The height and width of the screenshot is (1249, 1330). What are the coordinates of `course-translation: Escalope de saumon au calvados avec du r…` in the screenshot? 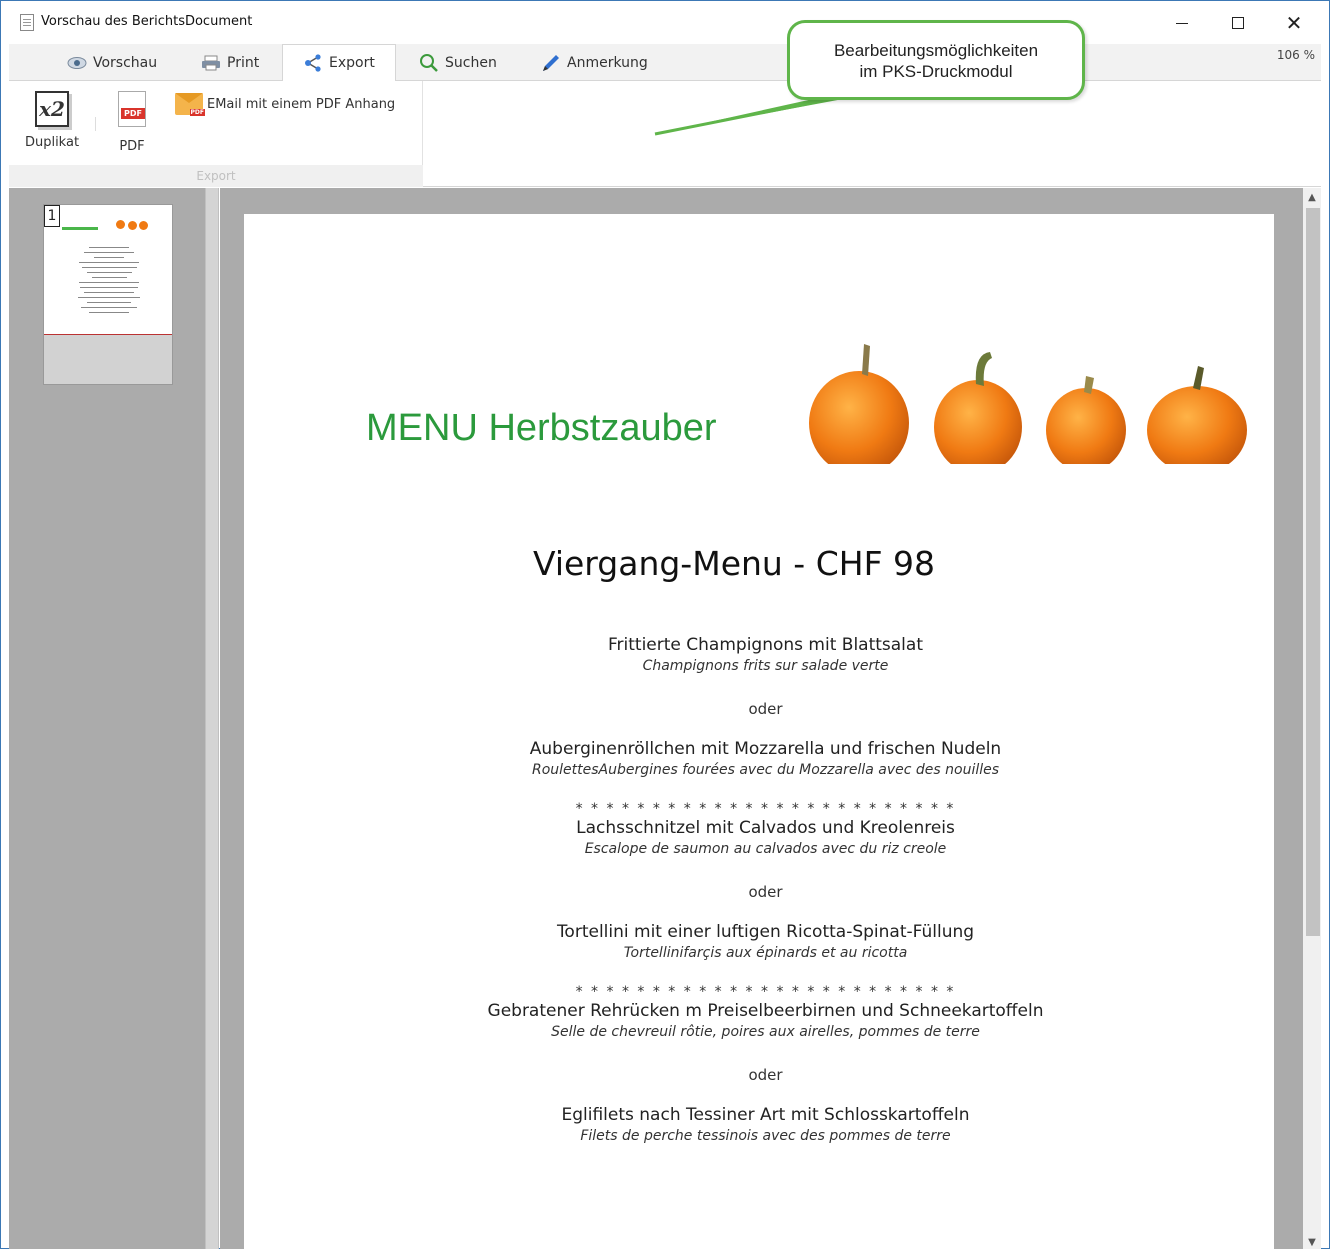 It's located at (765, 849).